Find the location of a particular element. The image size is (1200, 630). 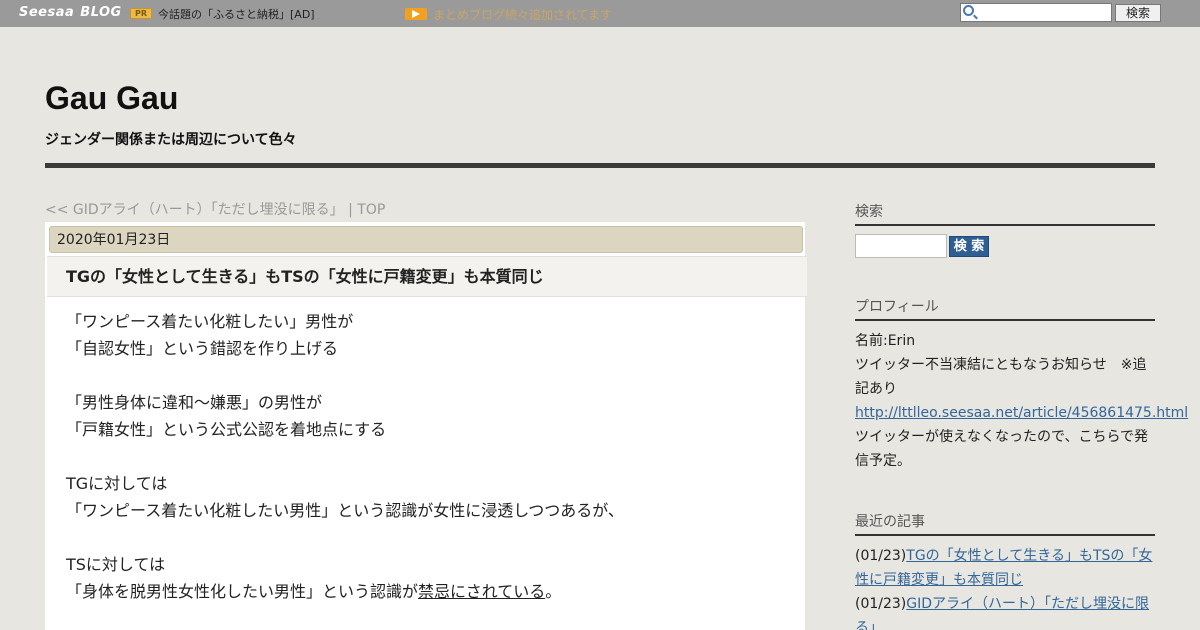

profile-note: ツイッターが使えなくなったので、こちらで発信予定。 is located at coordinates (1002, 449).